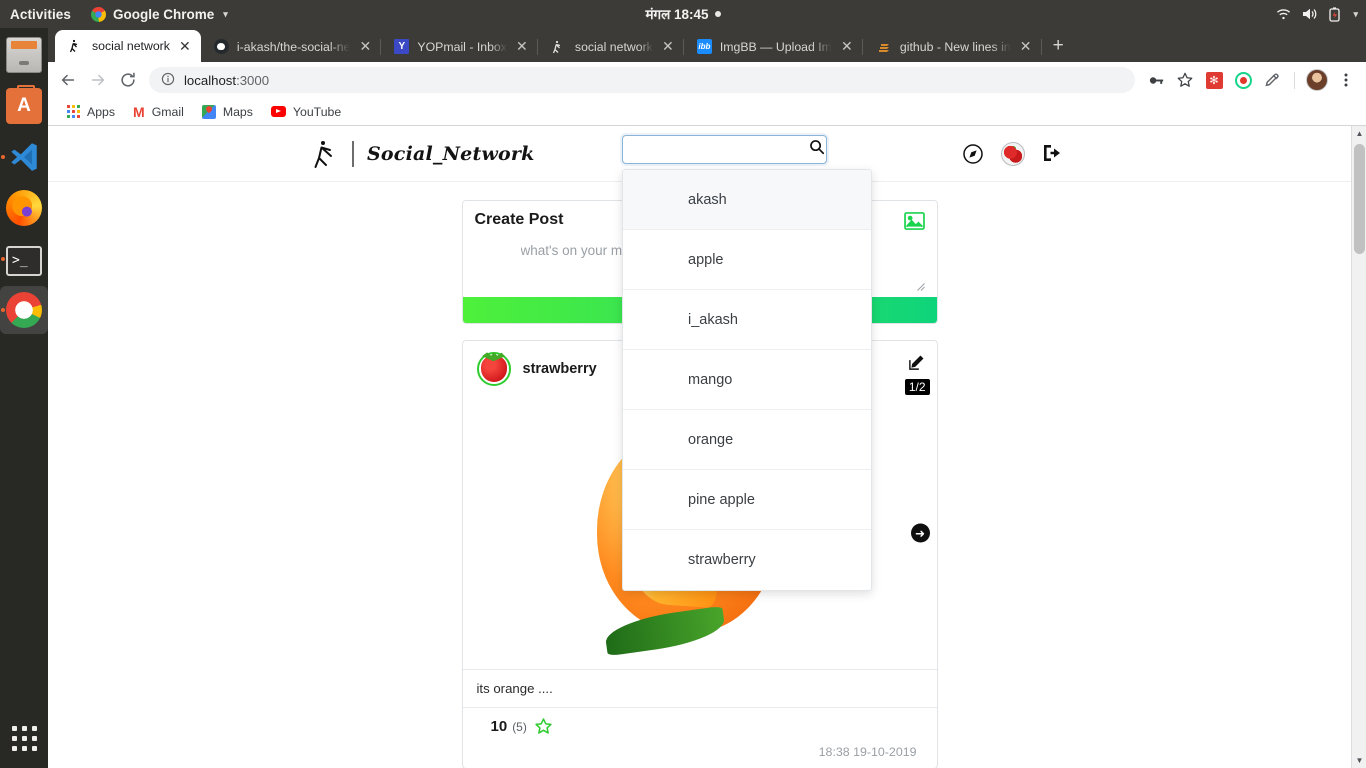 The height and width of the screenshot is (768, 1366). Describe the element at coordinates (707, 199) in the screenshot. I see `suggestion-label: akash` at that location.